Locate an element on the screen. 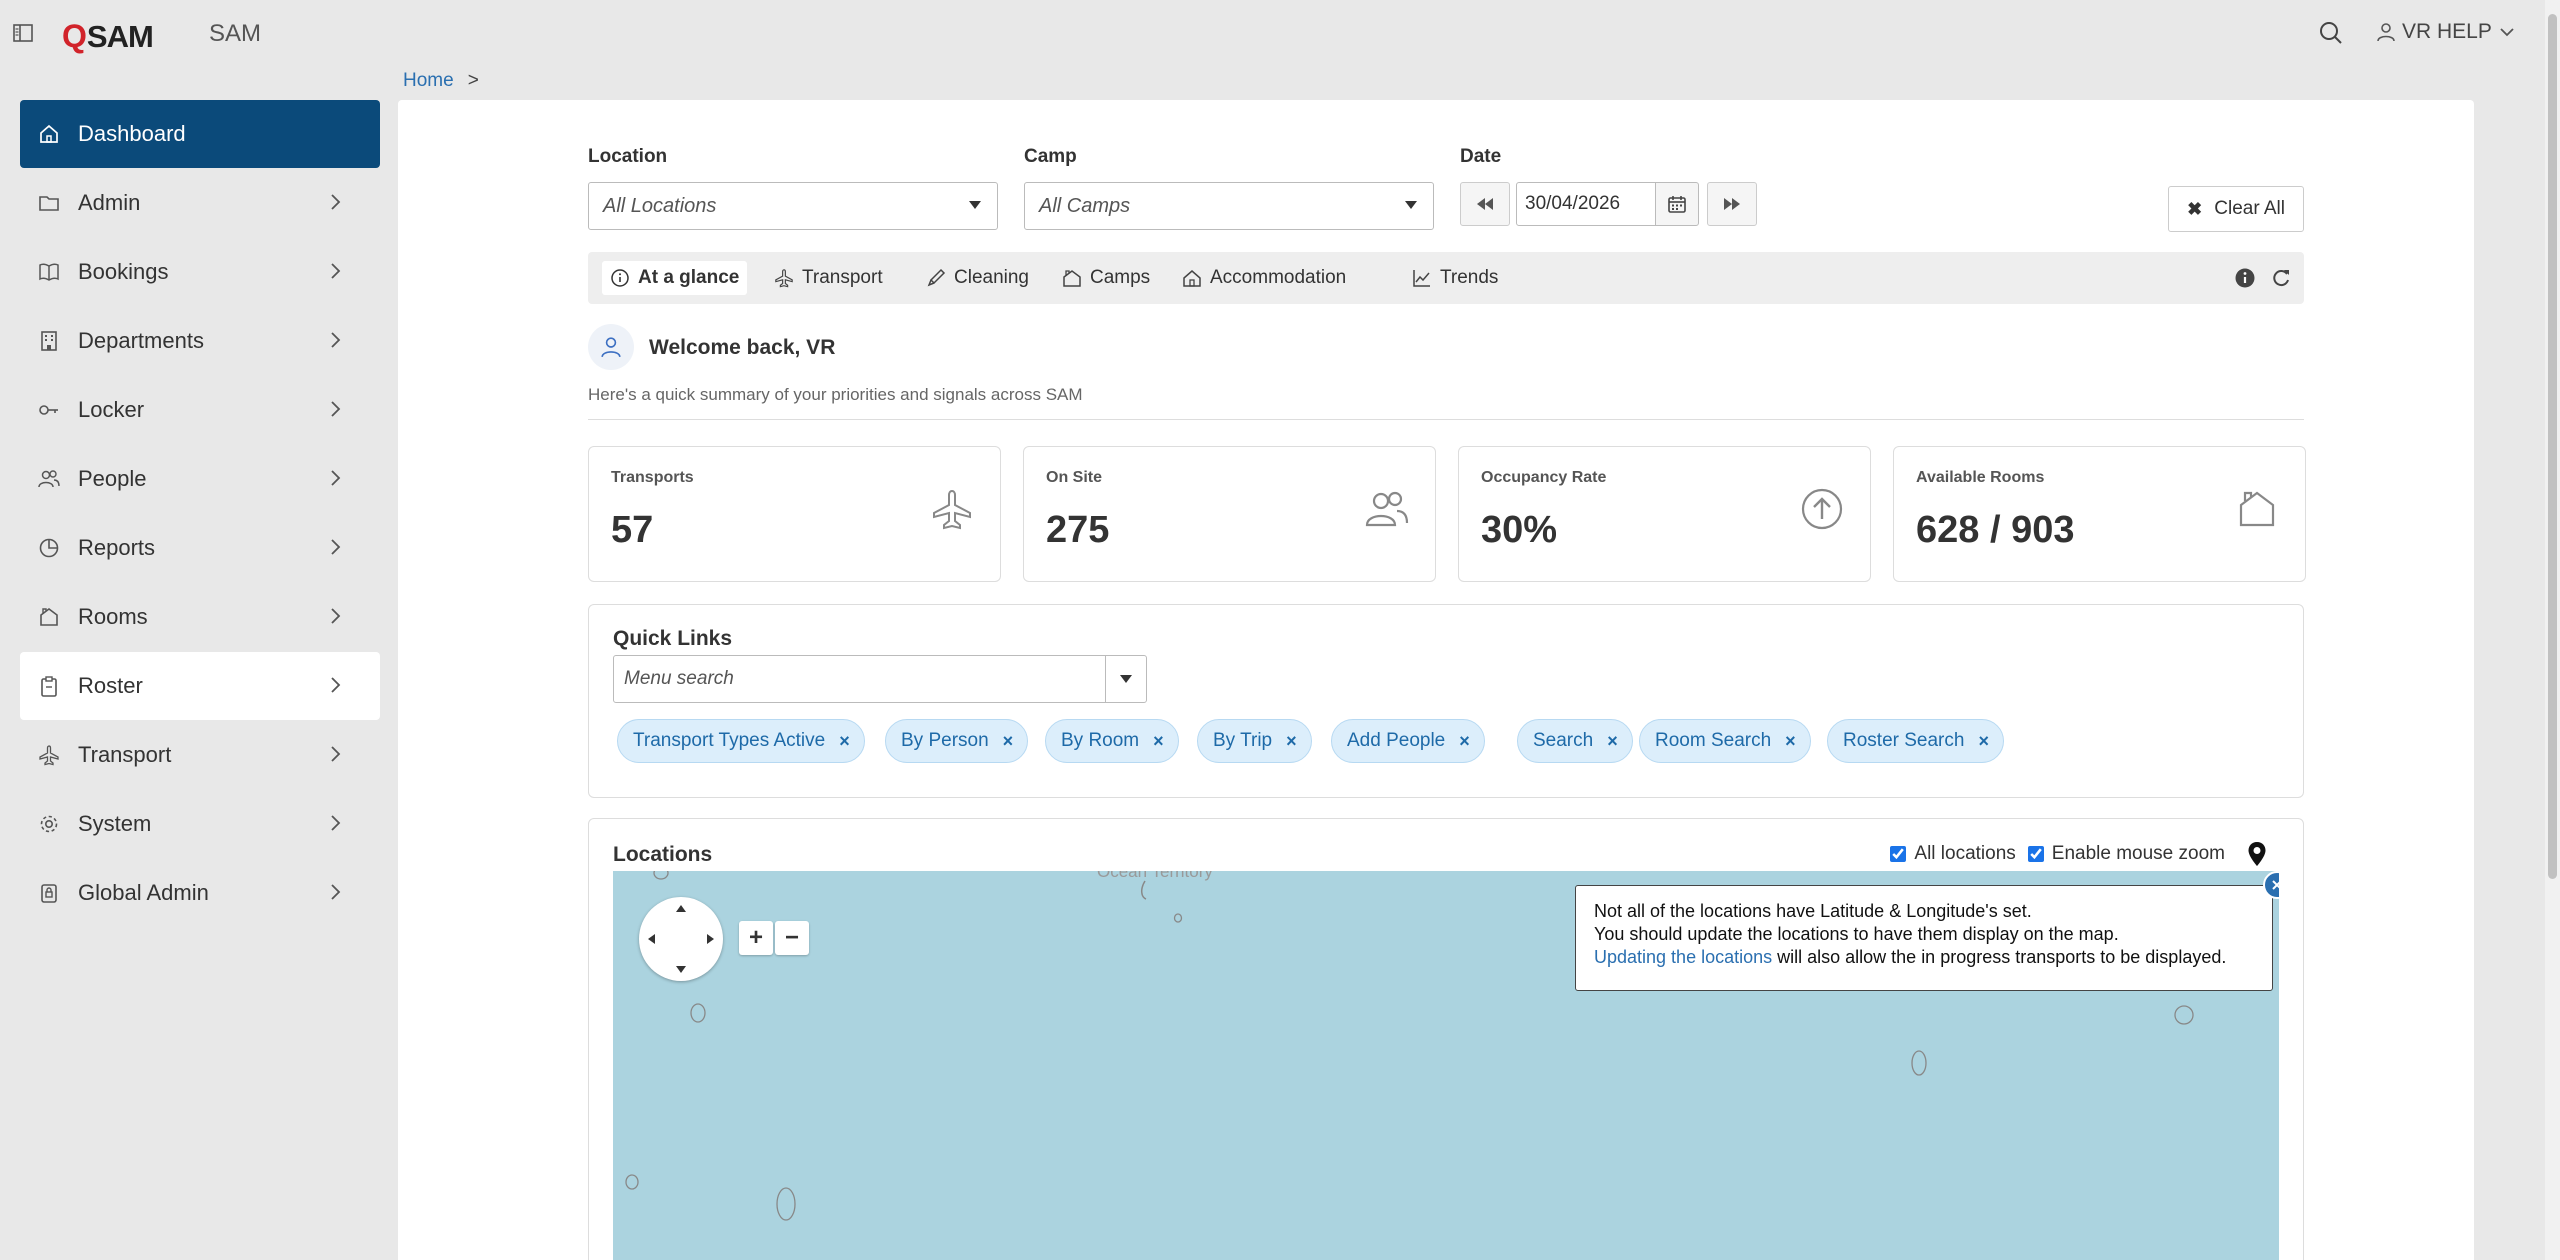  tab-at-a-glance: At a glance is located at coordinates (675, 278).